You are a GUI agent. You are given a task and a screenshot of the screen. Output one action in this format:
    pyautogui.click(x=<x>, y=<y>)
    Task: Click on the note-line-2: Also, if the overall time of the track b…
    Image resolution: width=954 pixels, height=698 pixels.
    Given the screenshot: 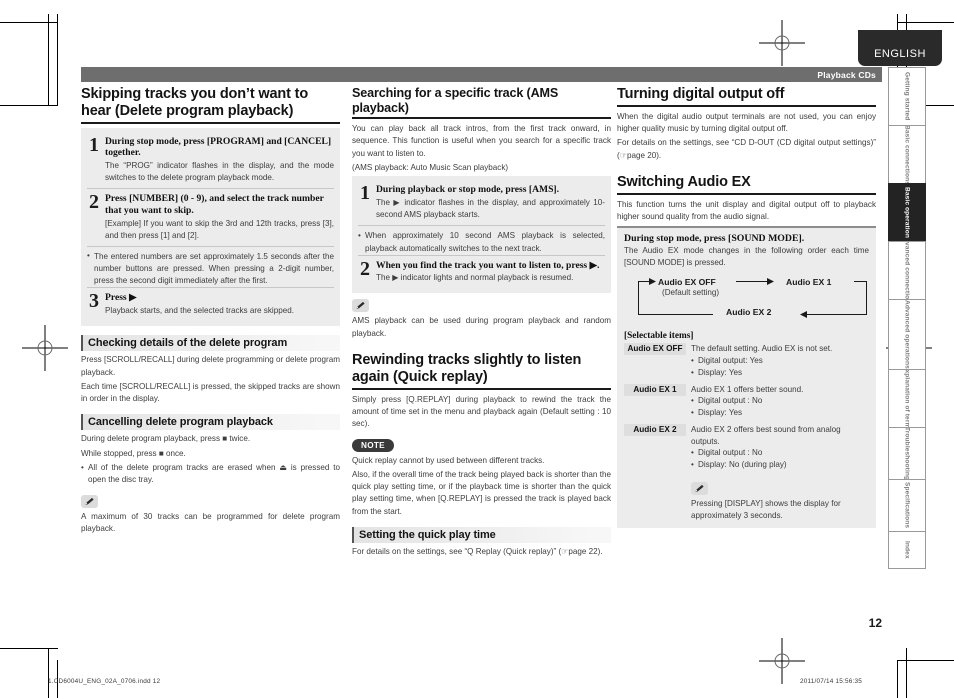 What is the action you would take?
    pyautogui.click(x=481, y=492)
    